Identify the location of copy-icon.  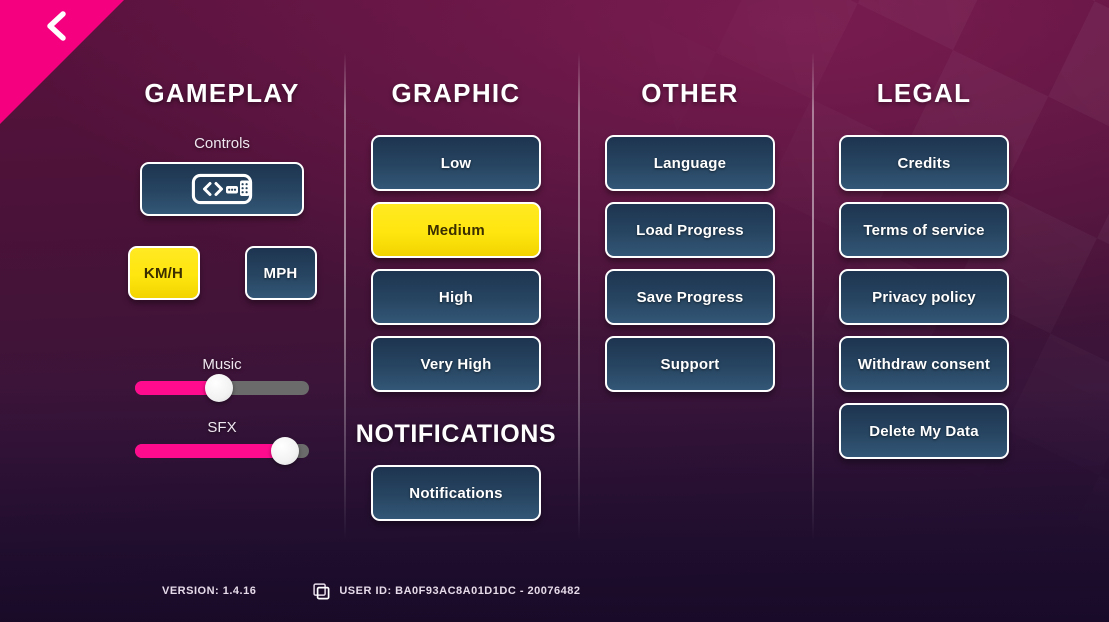
(321, 590).